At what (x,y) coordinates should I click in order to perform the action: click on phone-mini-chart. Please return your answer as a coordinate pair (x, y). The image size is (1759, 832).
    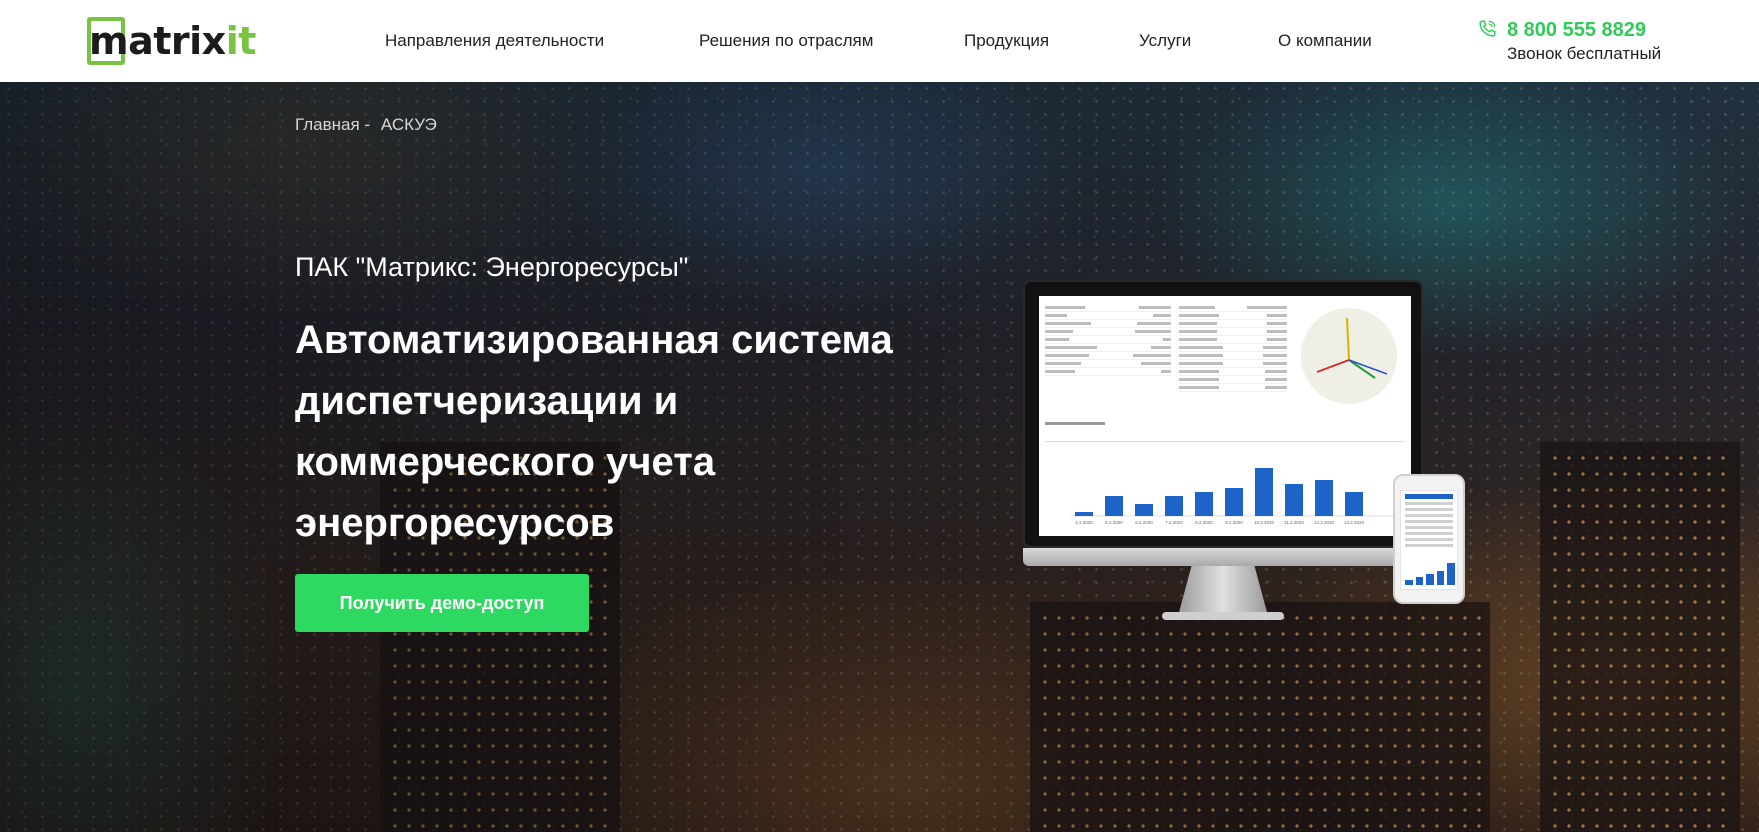
    Looking at the image, I should click on (1430, 574).